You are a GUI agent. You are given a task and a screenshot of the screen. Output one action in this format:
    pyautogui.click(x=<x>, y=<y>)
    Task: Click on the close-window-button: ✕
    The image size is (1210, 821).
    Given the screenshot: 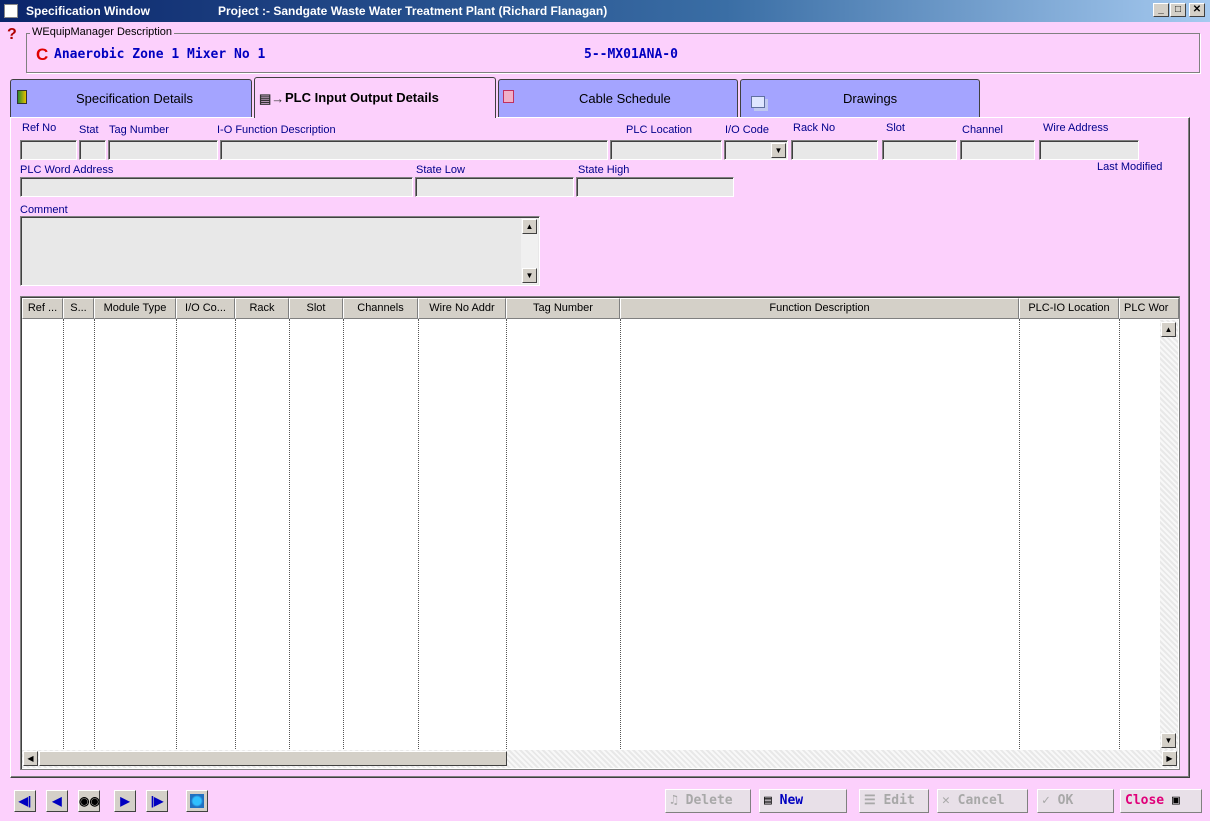 What is the action you would take?
    pyautogui.click(x=1197, y=10)
    